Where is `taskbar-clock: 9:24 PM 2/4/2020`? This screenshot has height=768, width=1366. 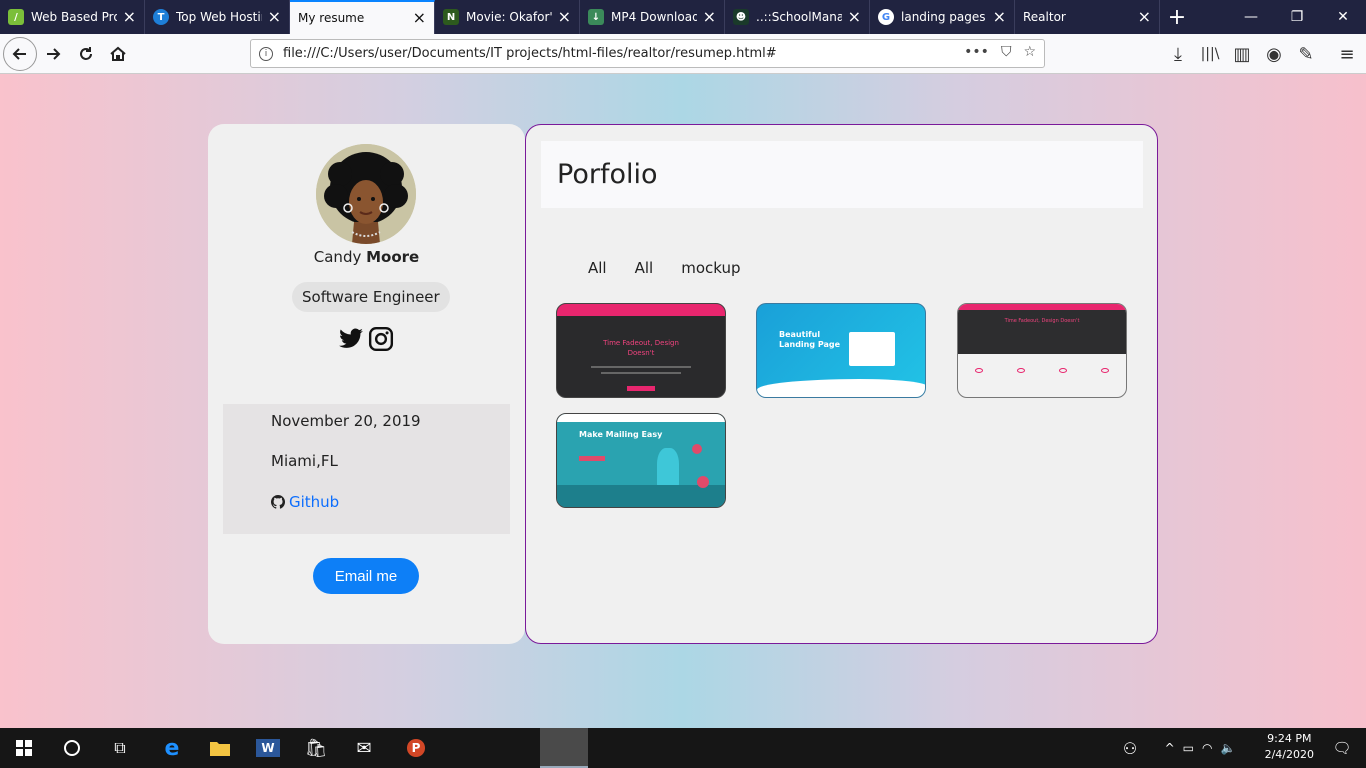 taskbar-clock: 9:24 PM 2/4/2020 is located at coordinates (1289, 747).